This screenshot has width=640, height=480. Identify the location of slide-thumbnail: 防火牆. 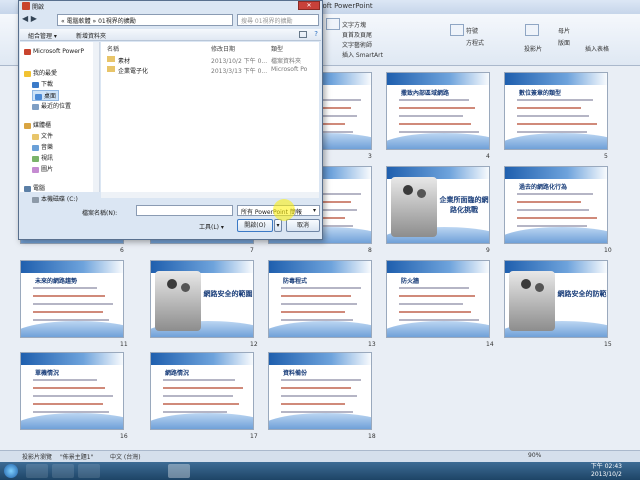
(438, 299).